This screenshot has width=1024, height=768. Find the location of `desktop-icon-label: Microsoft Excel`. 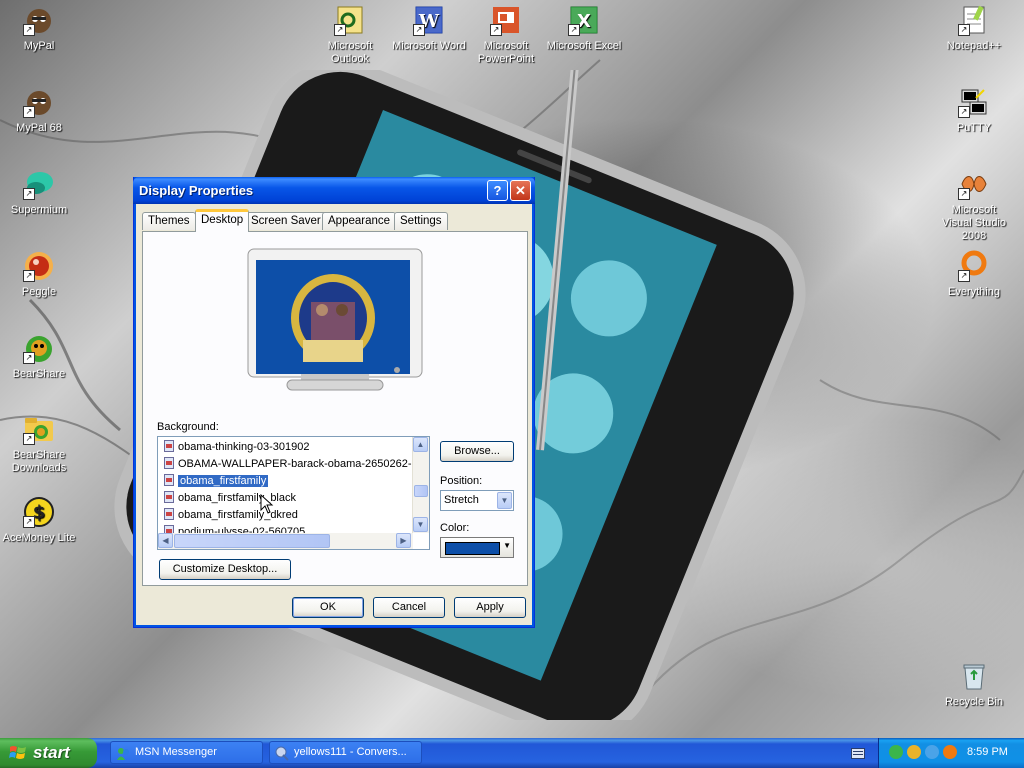

desktop-icon-label: Microsoft Excel is located at coordinates (584, 46).